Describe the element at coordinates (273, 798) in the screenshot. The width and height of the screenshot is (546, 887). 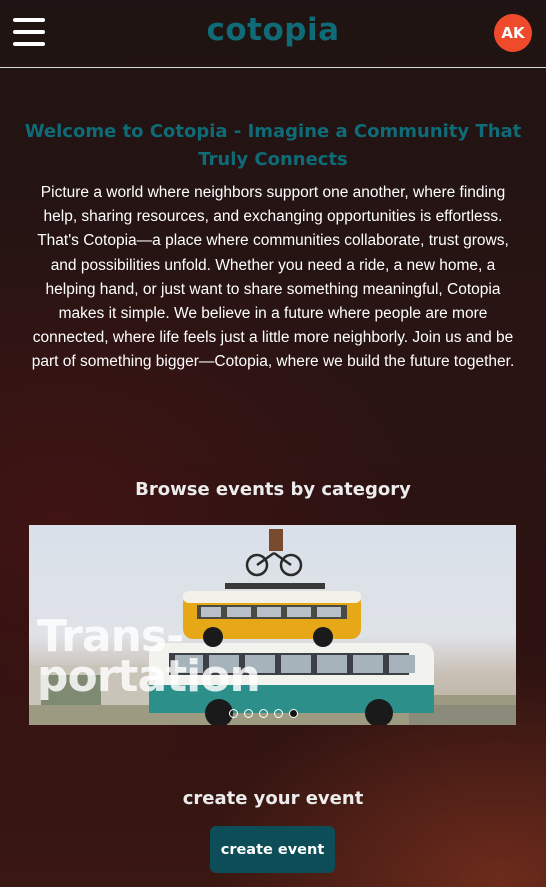
I see `create-event-title: create your event` at that location.